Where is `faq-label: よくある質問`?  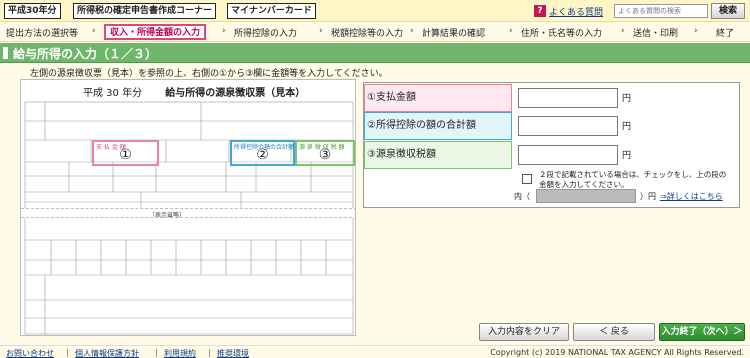
faq-label: よくある質問 is located at coordinates (576, 11).